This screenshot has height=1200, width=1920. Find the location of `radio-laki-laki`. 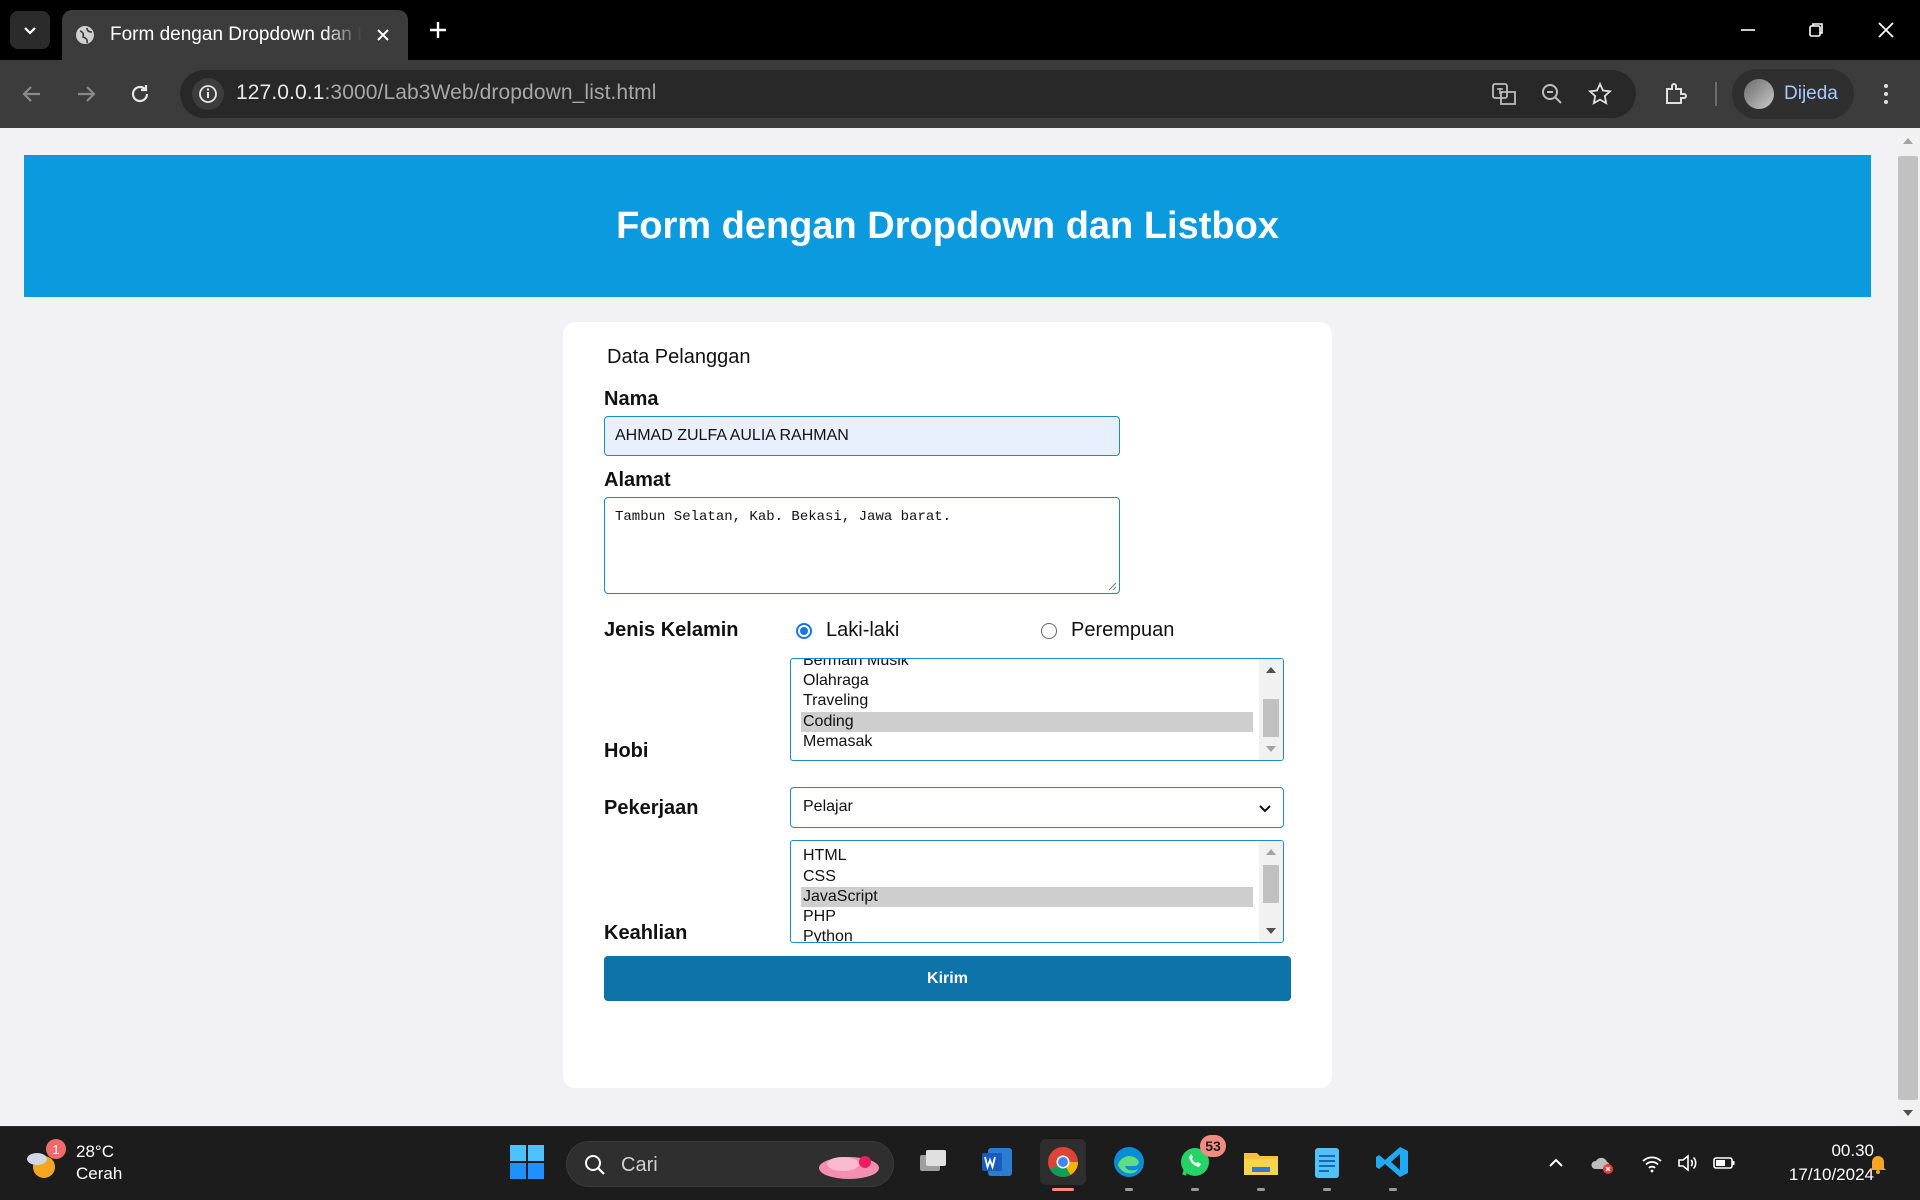

radio-laki-laki is located at coordinates (804, 631).